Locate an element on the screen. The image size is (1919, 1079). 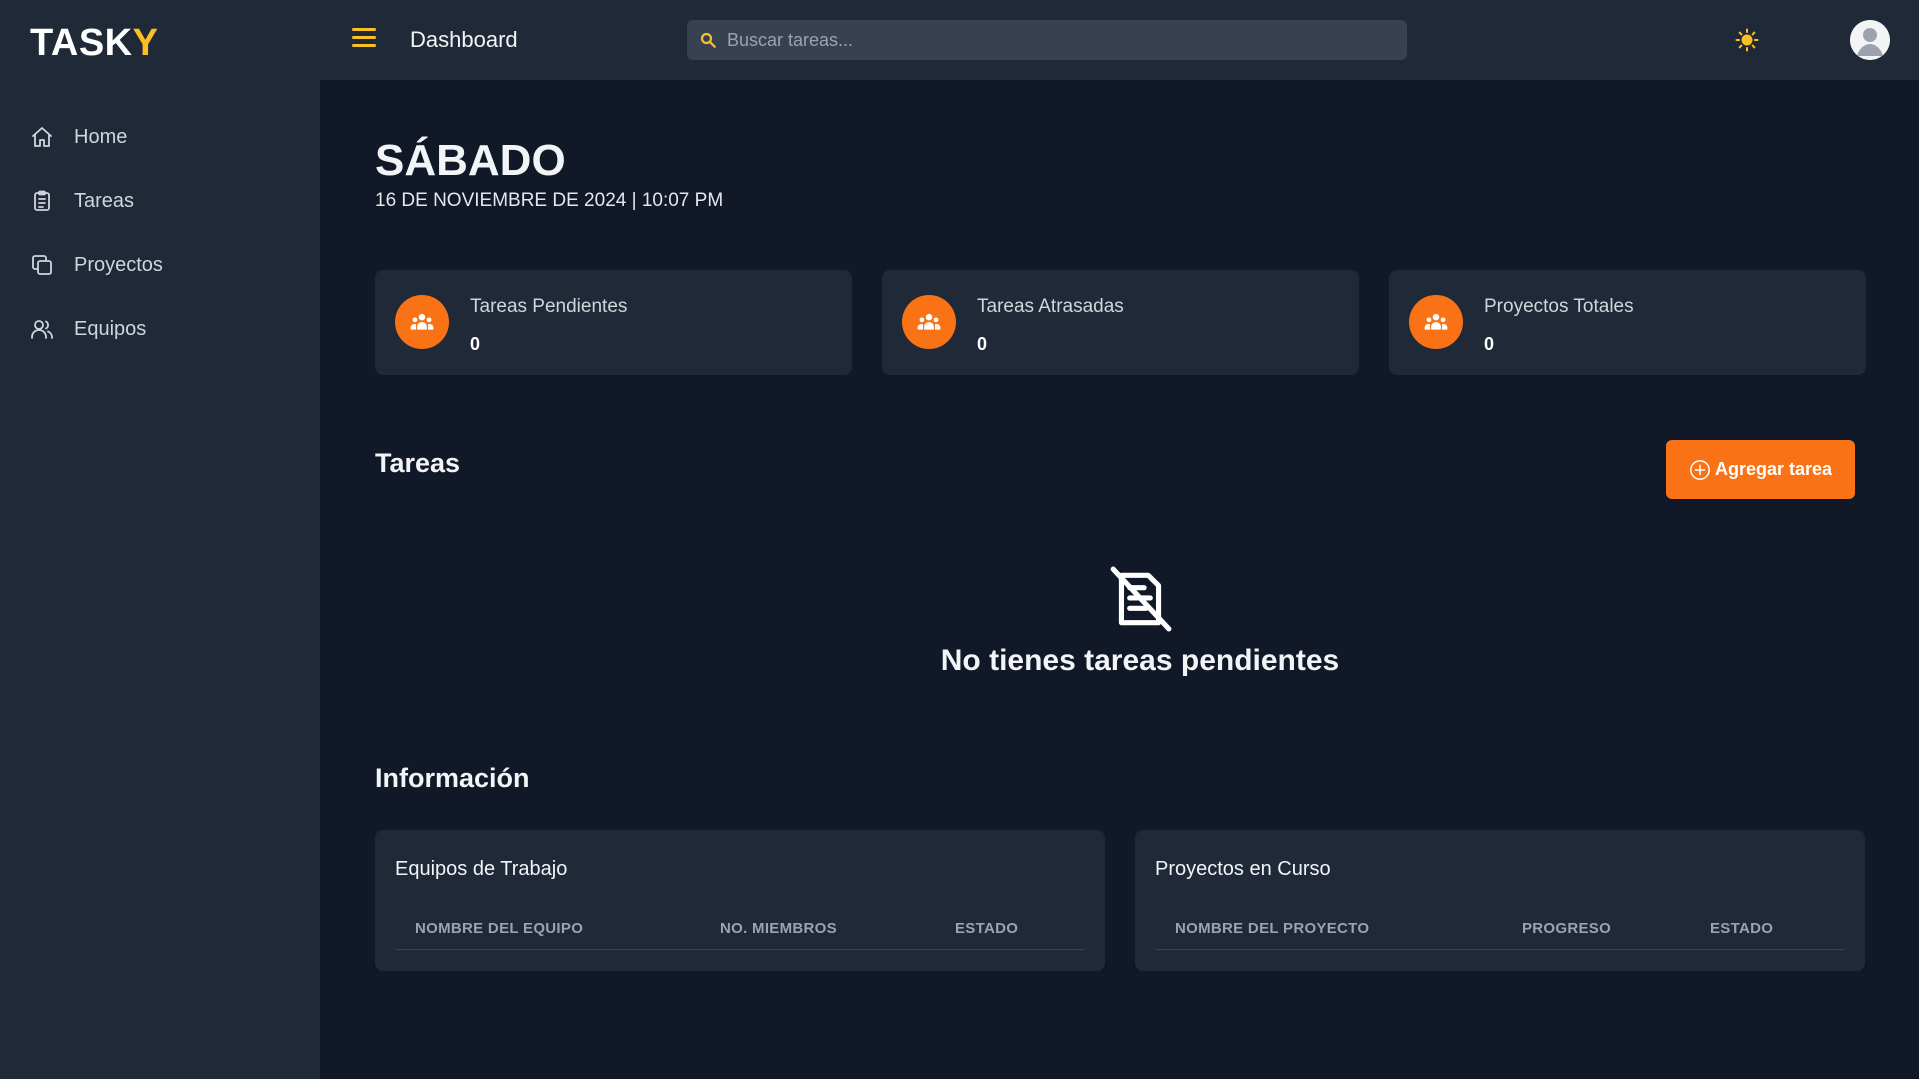
teams-card-title: Equipos de Trabajo is located at coordinates (481, 869).